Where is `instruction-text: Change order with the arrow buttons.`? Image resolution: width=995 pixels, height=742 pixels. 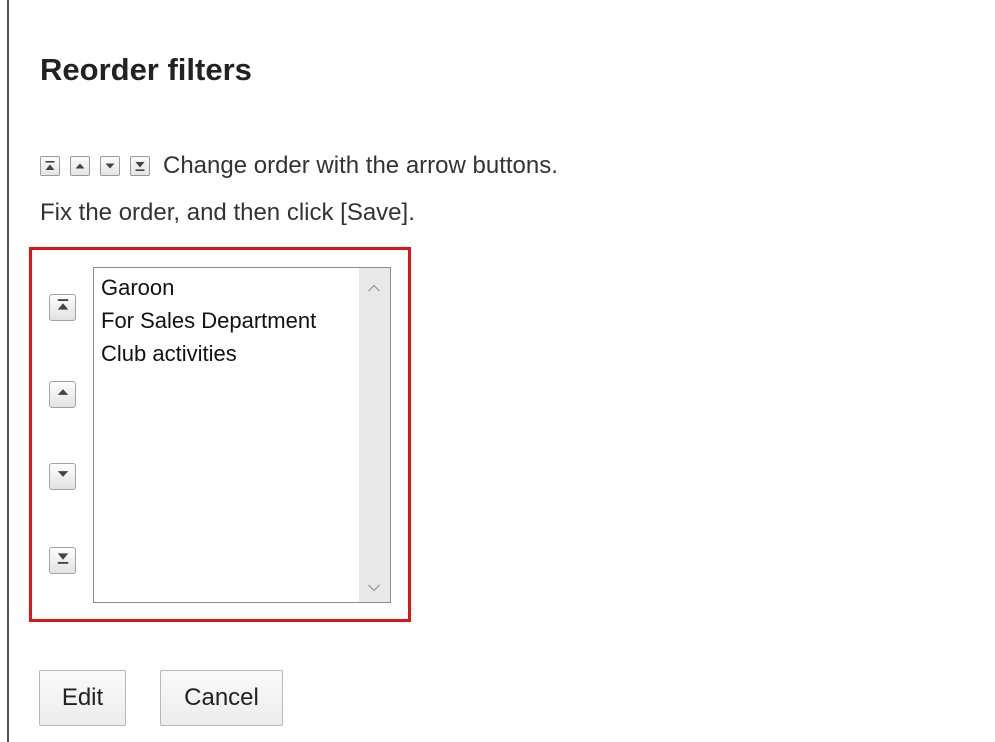
instruction-text: Change order with the arrow buttons. is located at coordinates (360, 165).